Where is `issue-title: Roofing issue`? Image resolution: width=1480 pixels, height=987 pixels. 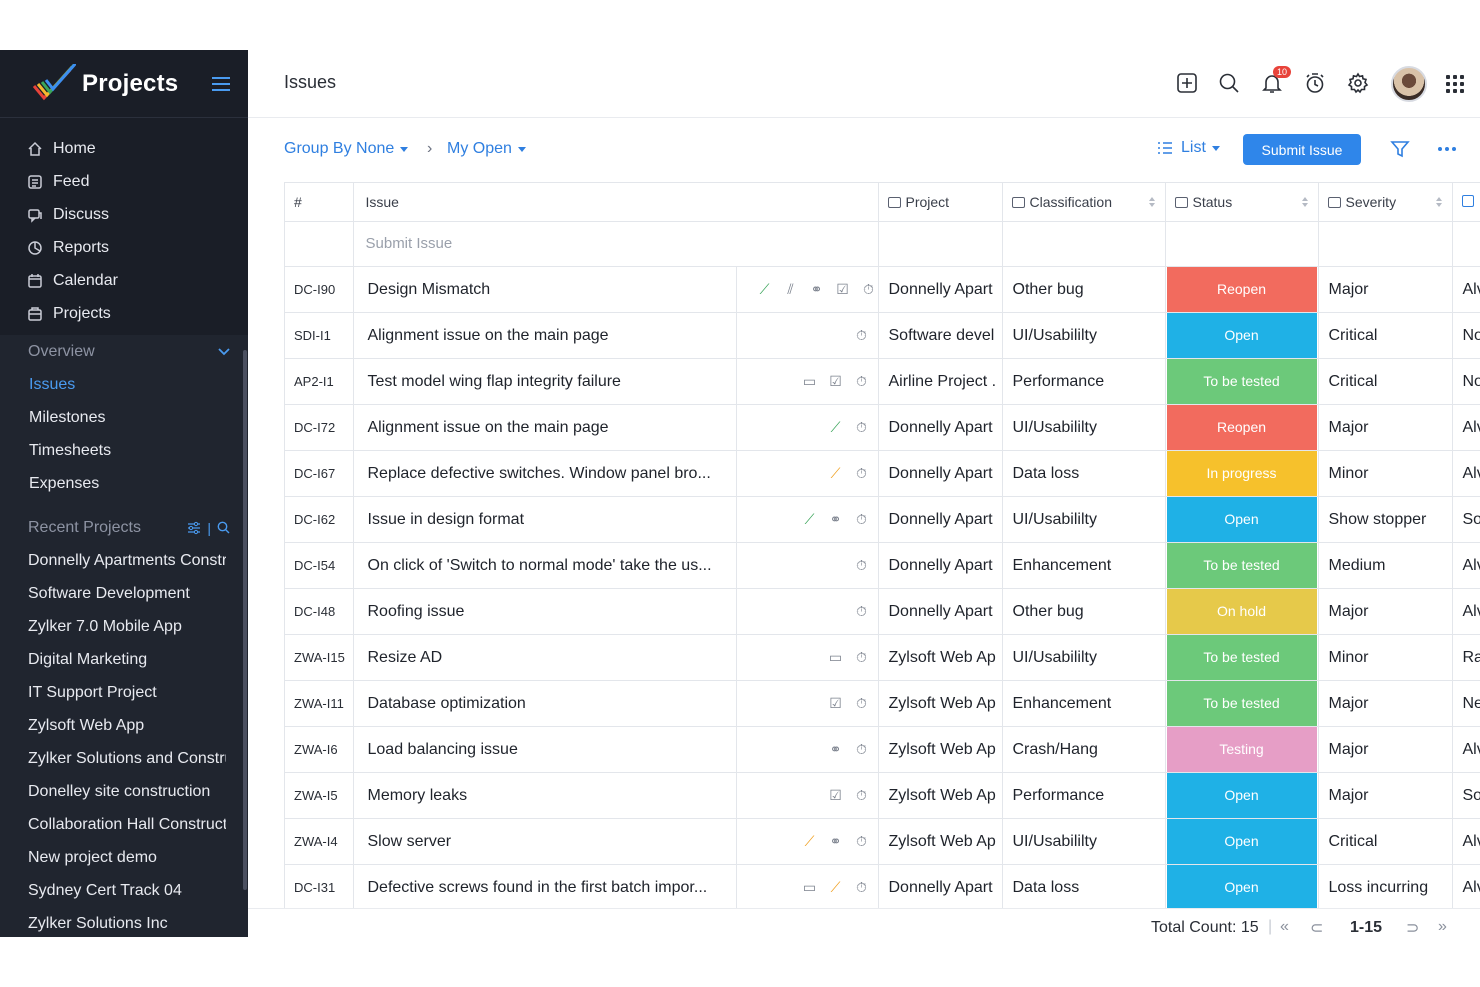
issue-title: Roofing issue is located at coordinates (545, 612).